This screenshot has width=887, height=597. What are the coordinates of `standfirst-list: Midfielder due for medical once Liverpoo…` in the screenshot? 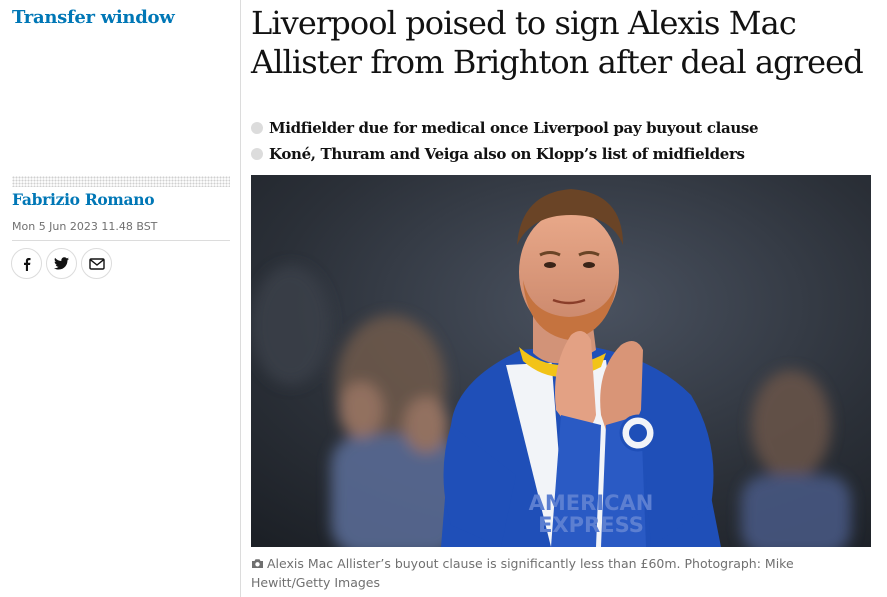 It's located at (566, 143).